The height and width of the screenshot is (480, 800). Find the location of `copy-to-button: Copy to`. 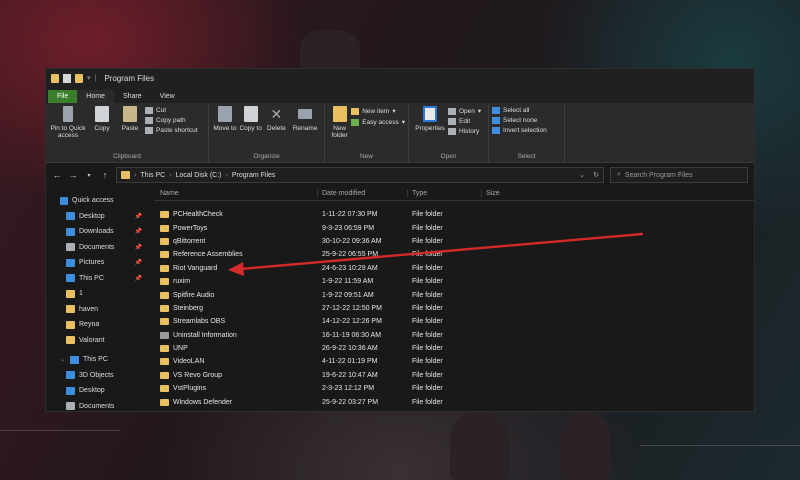

copy-to-button: Copy to is located at coordinates (251, 128).